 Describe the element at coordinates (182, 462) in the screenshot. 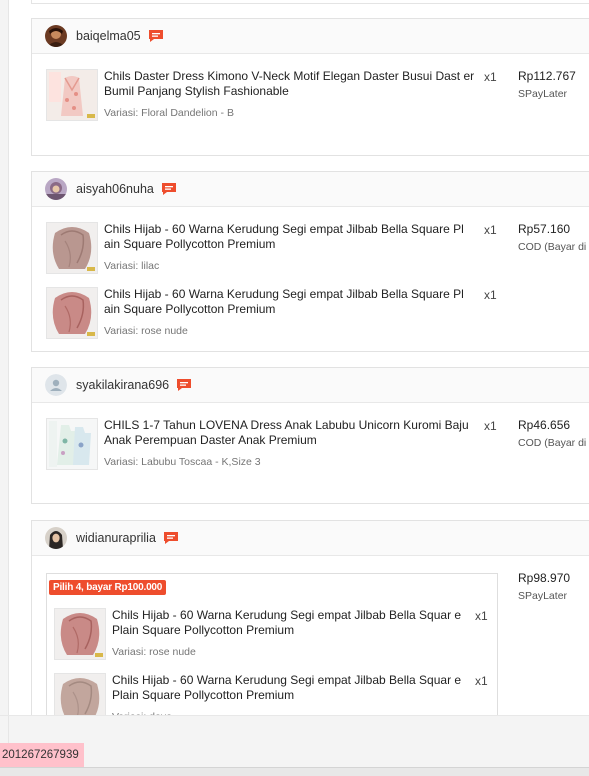

I see `item-variant: Variasi: Labubu Toscaa - K,Size 3` at that location.